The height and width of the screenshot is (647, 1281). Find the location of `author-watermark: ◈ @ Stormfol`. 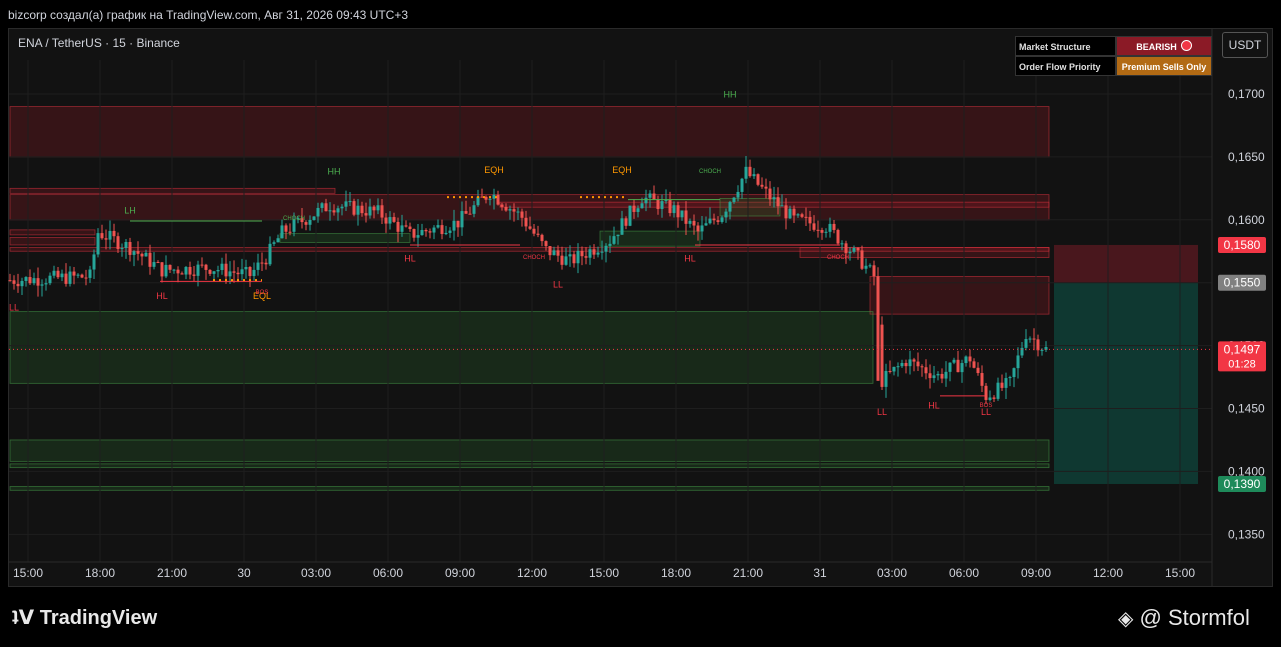

author-watermark: ◈ @ Stormfol is located at coordinates (1184, 618).